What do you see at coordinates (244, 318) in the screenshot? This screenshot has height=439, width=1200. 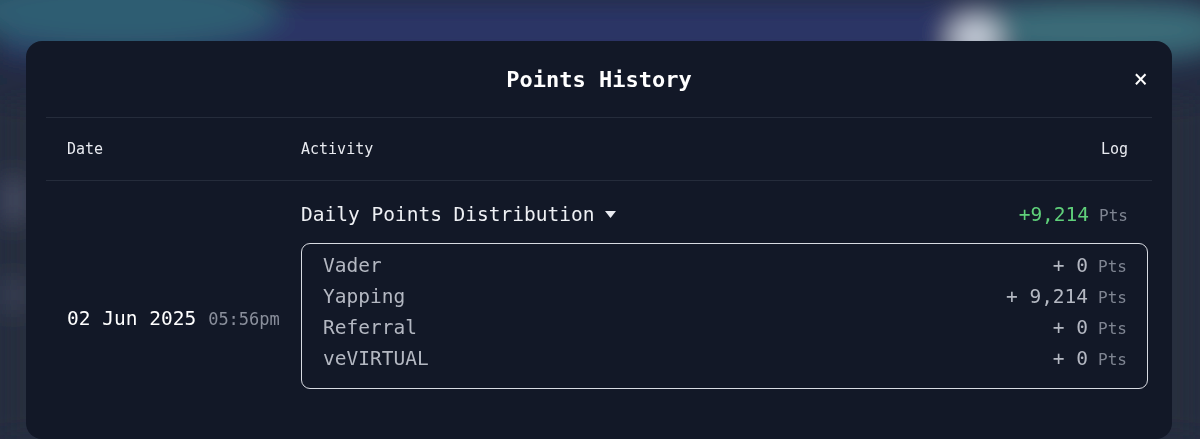 I see `entry-time: 05:56pm` at bounding box center [244, 318].